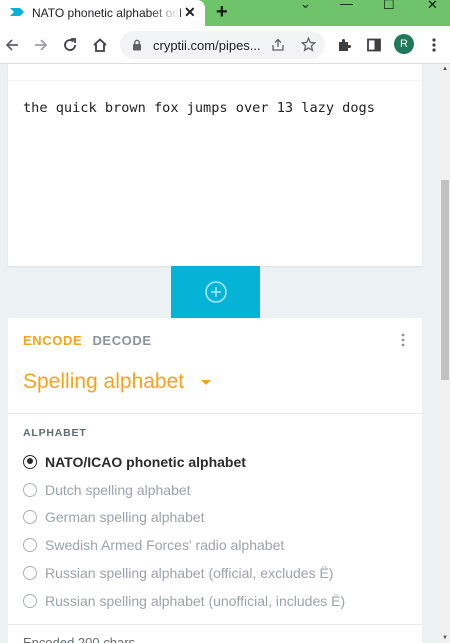 The height and width of the screenshot is (643, 450). What do you see at coordinates (434, 45) in the screenshot?
I see `menu-kebab-icon` at bounding box center [434, 45].